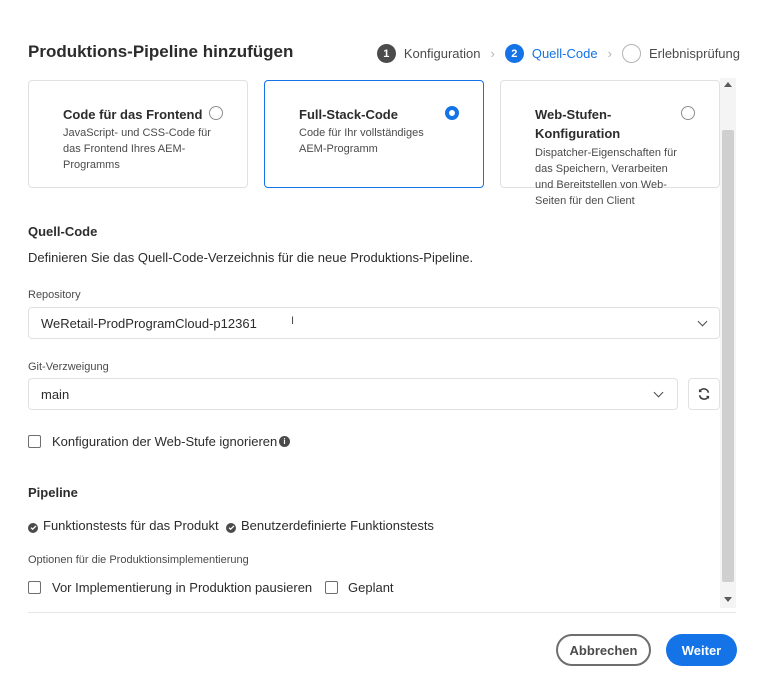 The width and height of the screenshot is (774, 682). Describe the element at coordinates (631, 53) in the screenshot. I see `step-pending-circle` at that location.